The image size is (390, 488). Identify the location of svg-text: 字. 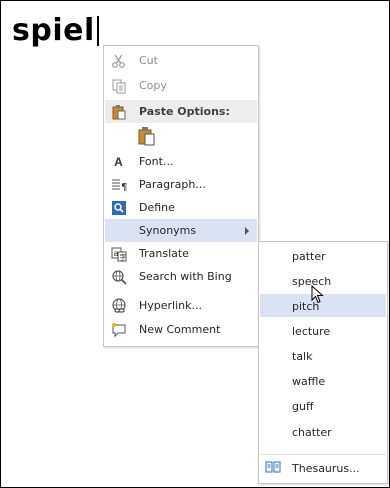
(122, 256).